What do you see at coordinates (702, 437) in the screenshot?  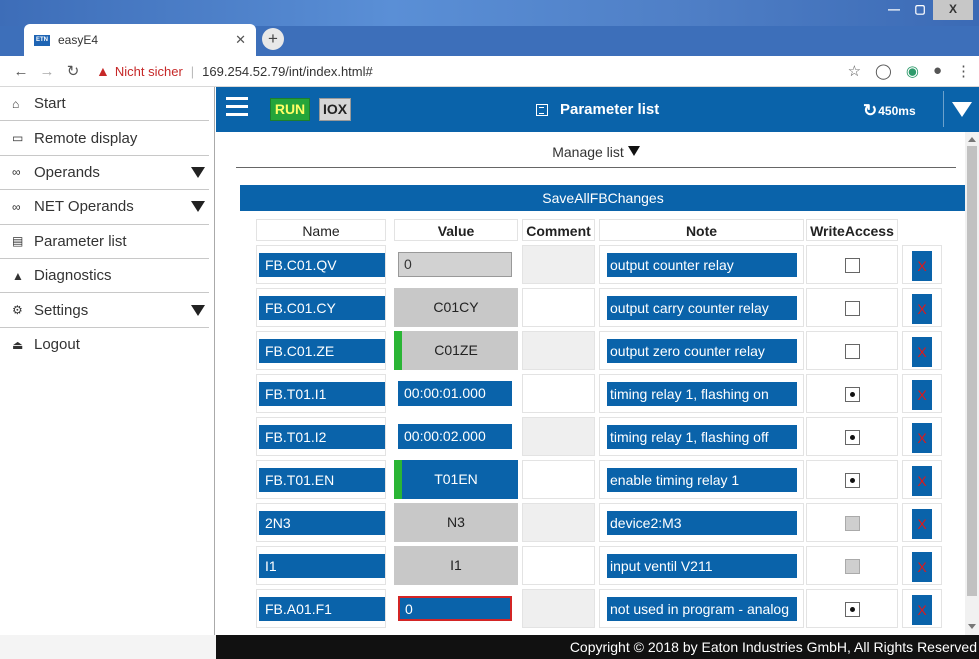 I see `note-field: timing relay 1, flashing off` at bounding box center [702, 437].